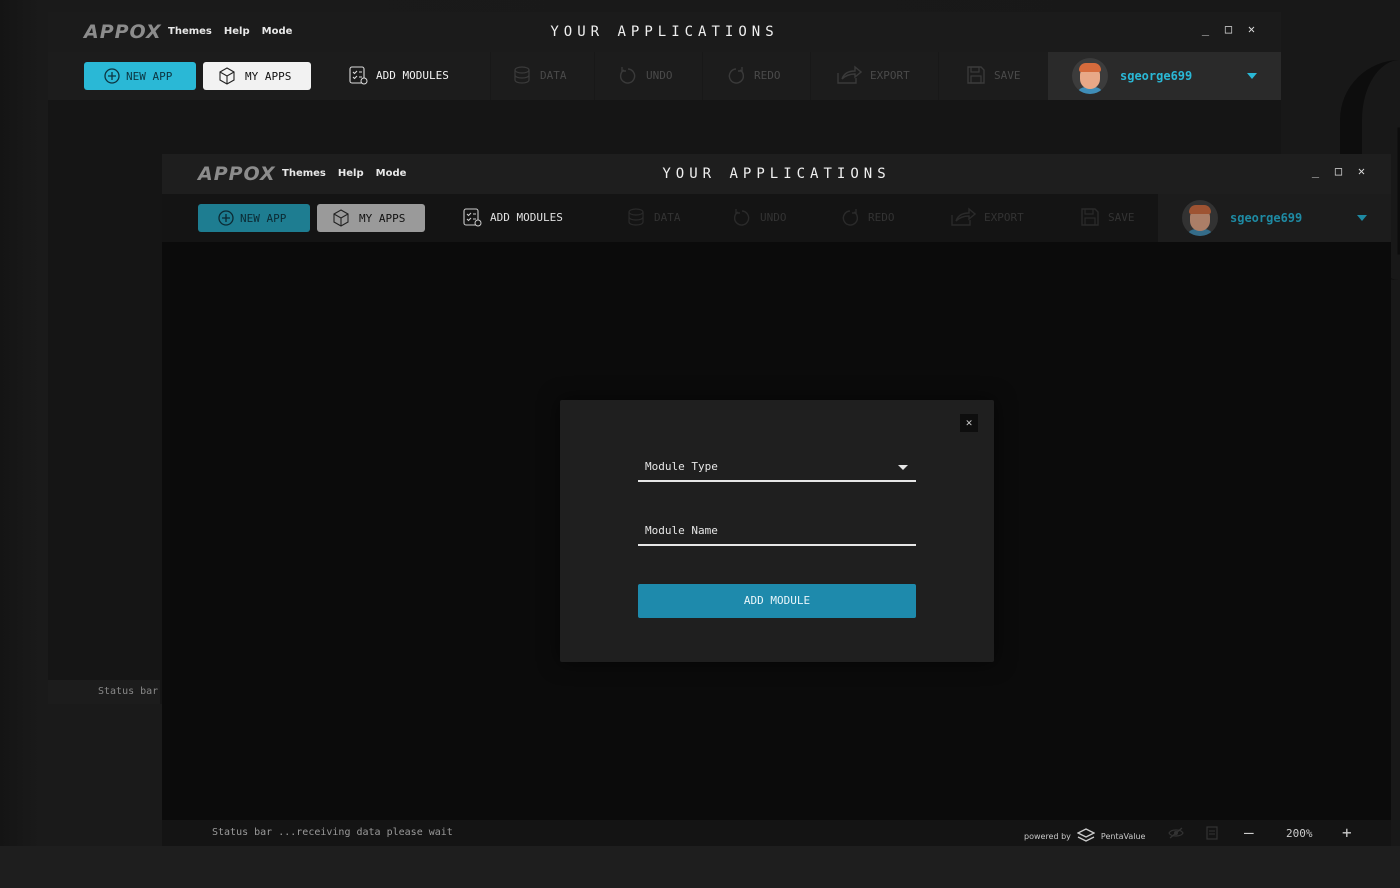 The height and width of the screenshot is (888, 1400). Describe the element at coordinates (777, 601) in the screenshot. I see `add-module-button: ADD MODULE` at that location.